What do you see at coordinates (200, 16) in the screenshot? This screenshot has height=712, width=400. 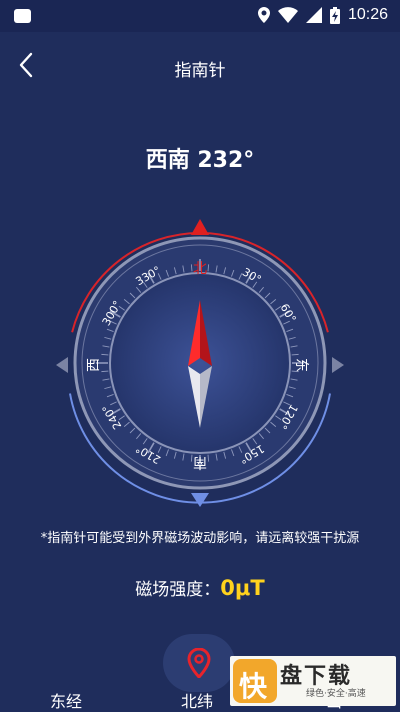 I see `status-bar: 10:26` at bounding box center [200, 16].